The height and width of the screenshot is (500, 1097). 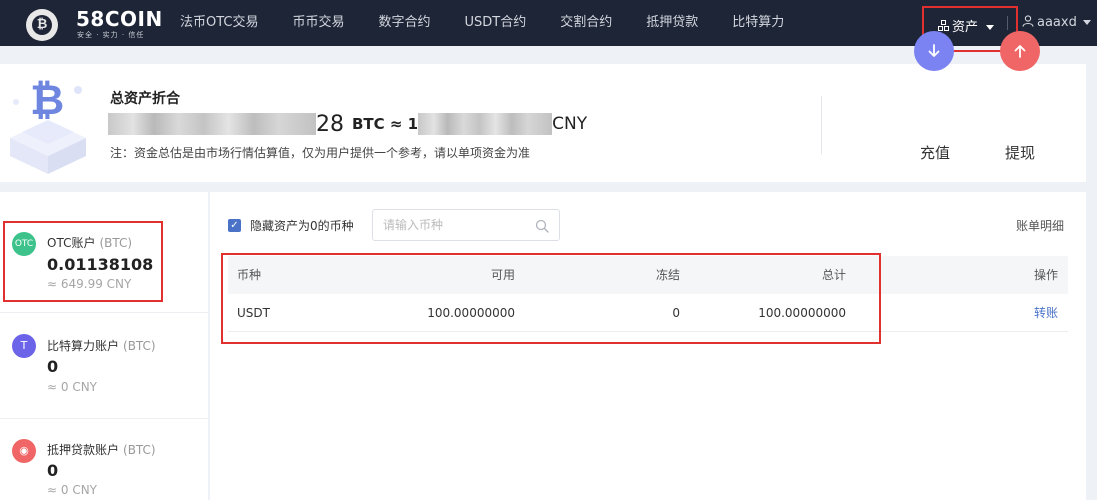 I want to click on bill-detail-link: 账单明细, so click(x=1040, y=225).